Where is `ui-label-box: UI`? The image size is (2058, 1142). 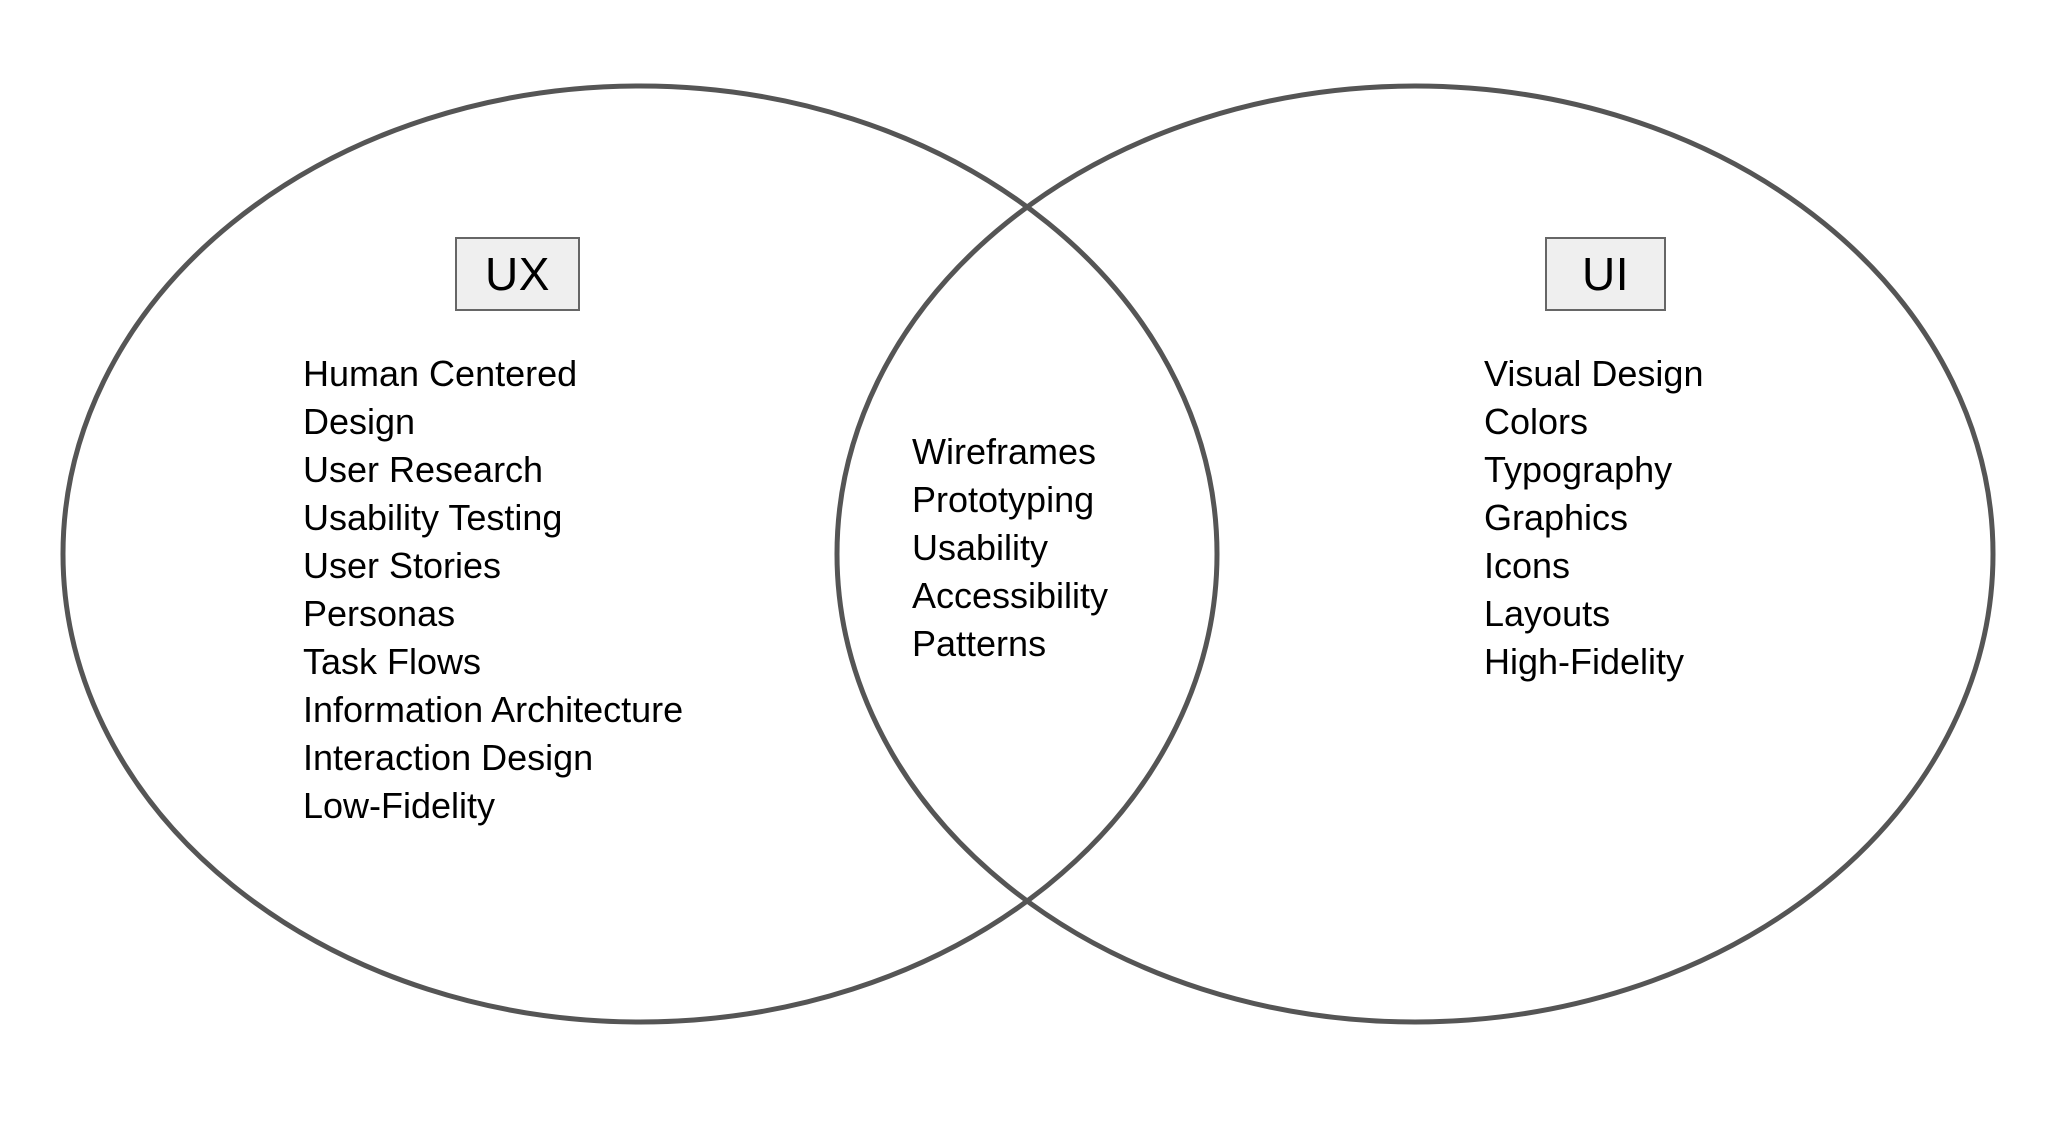
ui-label-box: UI is located at coordinates (1605, 274).